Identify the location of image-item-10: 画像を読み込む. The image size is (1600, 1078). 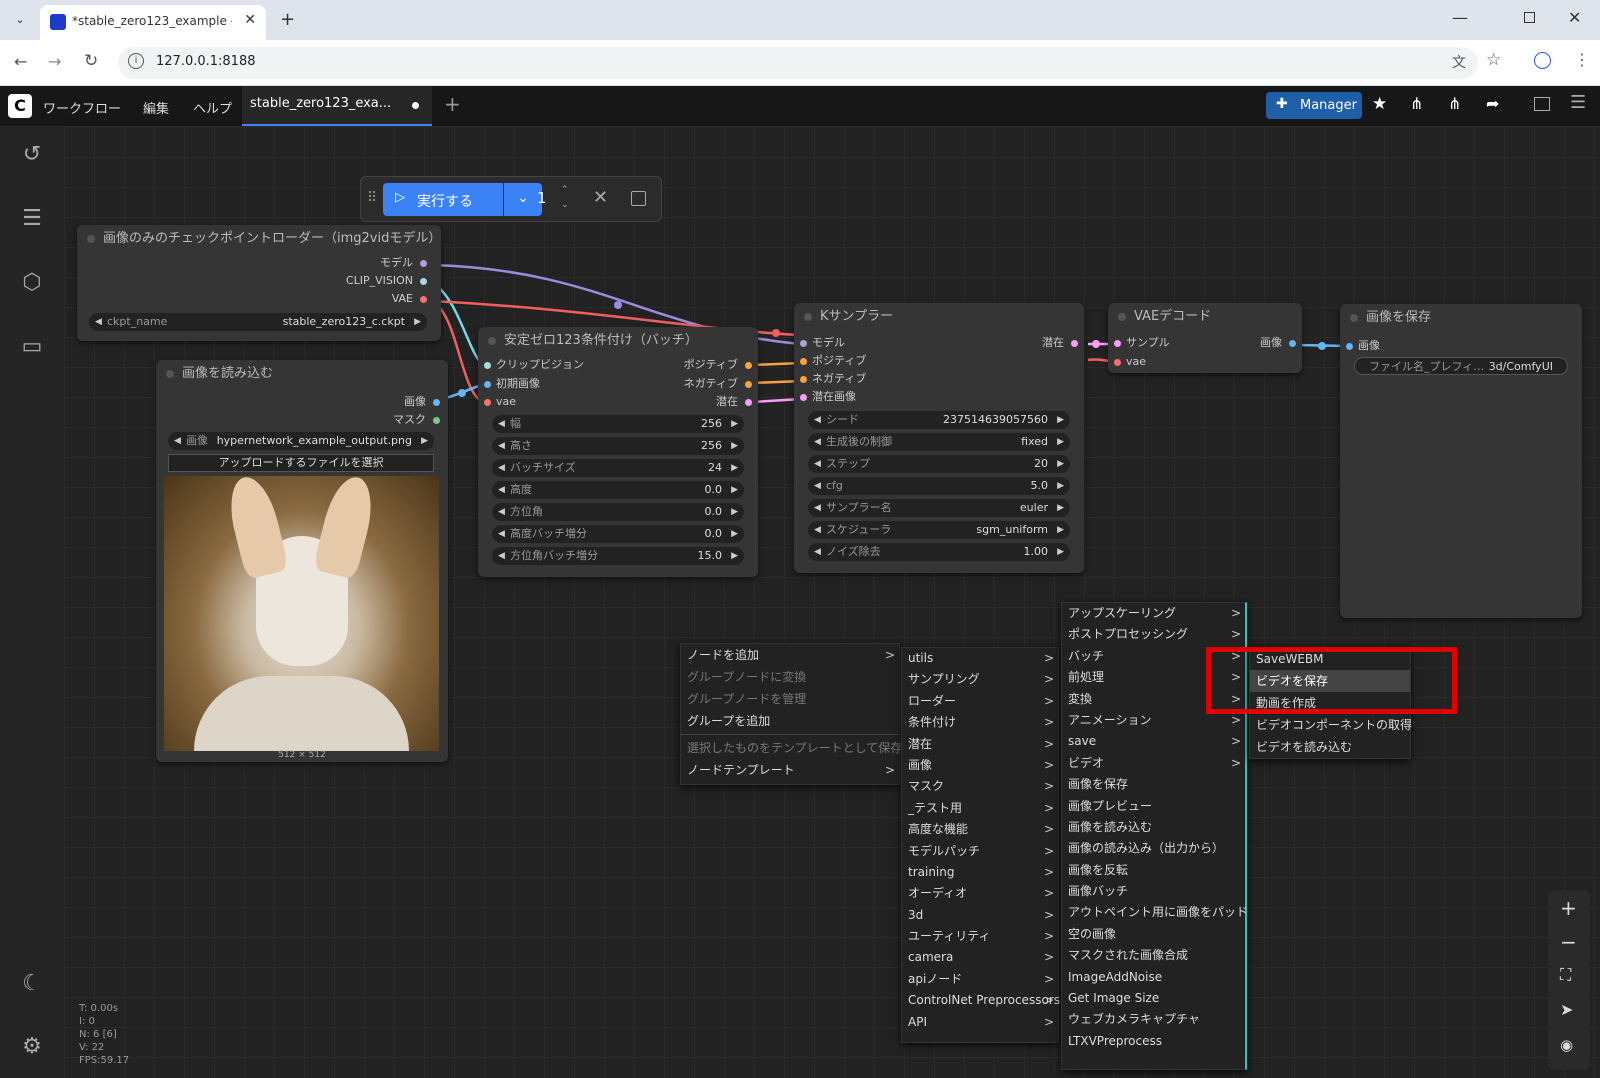
(1153, 827).